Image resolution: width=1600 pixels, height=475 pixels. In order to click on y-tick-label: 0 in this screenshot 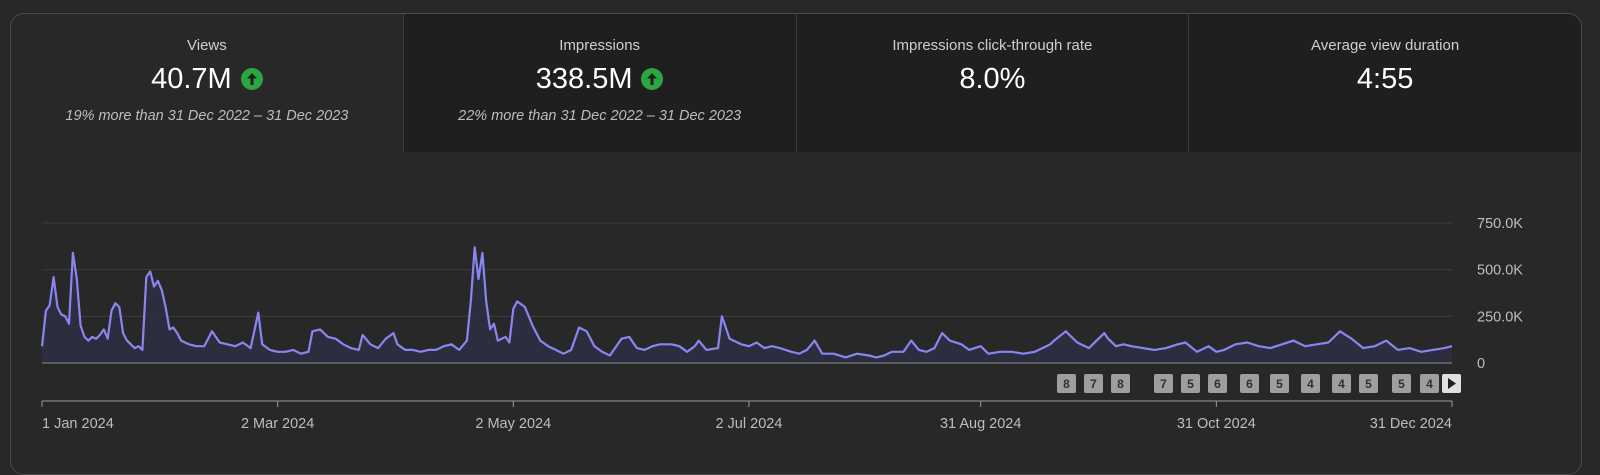, I will do `click(1481, 364)`.